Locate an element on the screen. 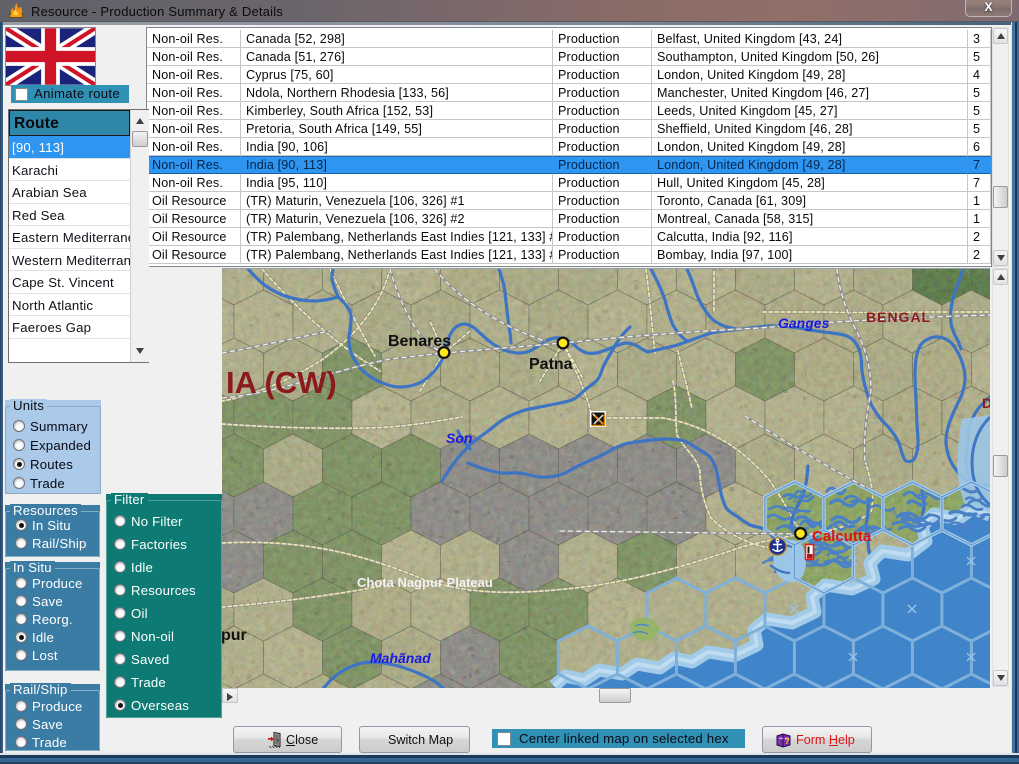 The height and width of the screenshot is (764, 1019). svg-text: Mahãnad is located at coordinates (400, 658).